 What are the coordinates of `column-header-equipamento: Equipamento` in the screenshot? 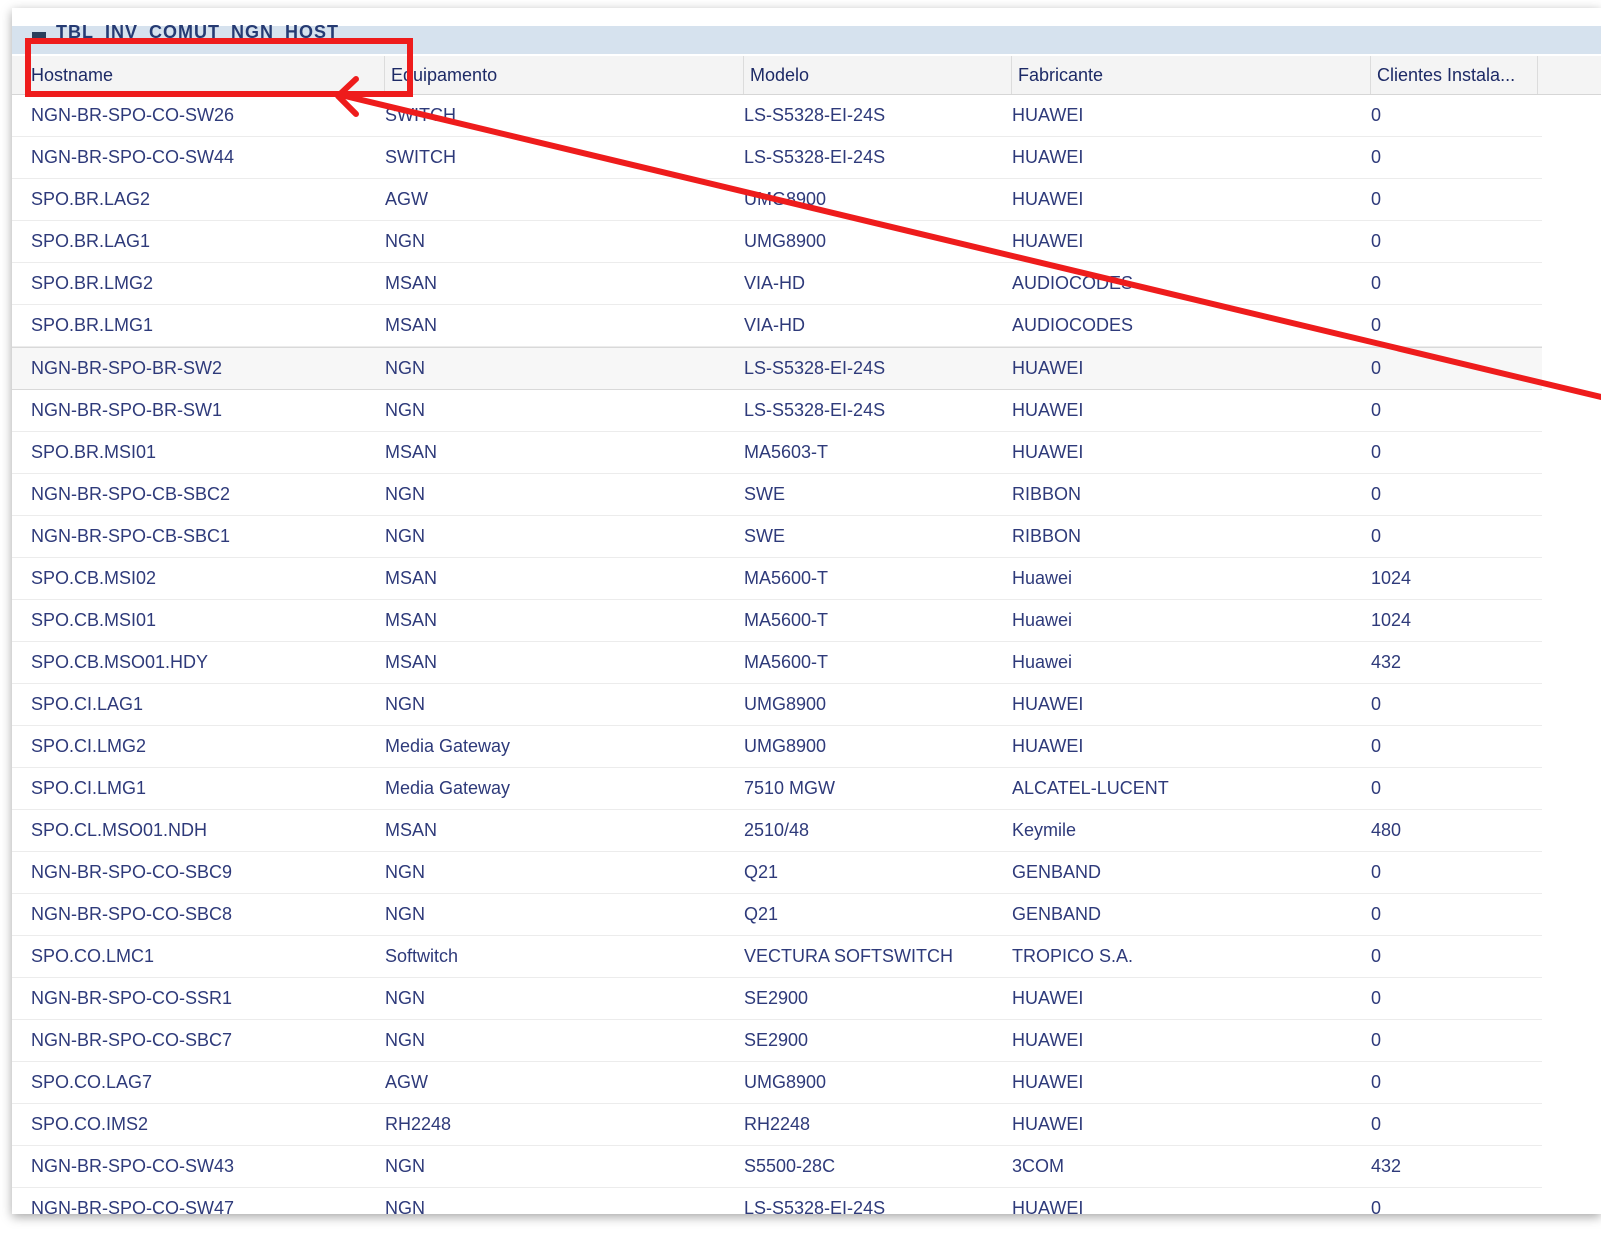 It's located at (564, 75).